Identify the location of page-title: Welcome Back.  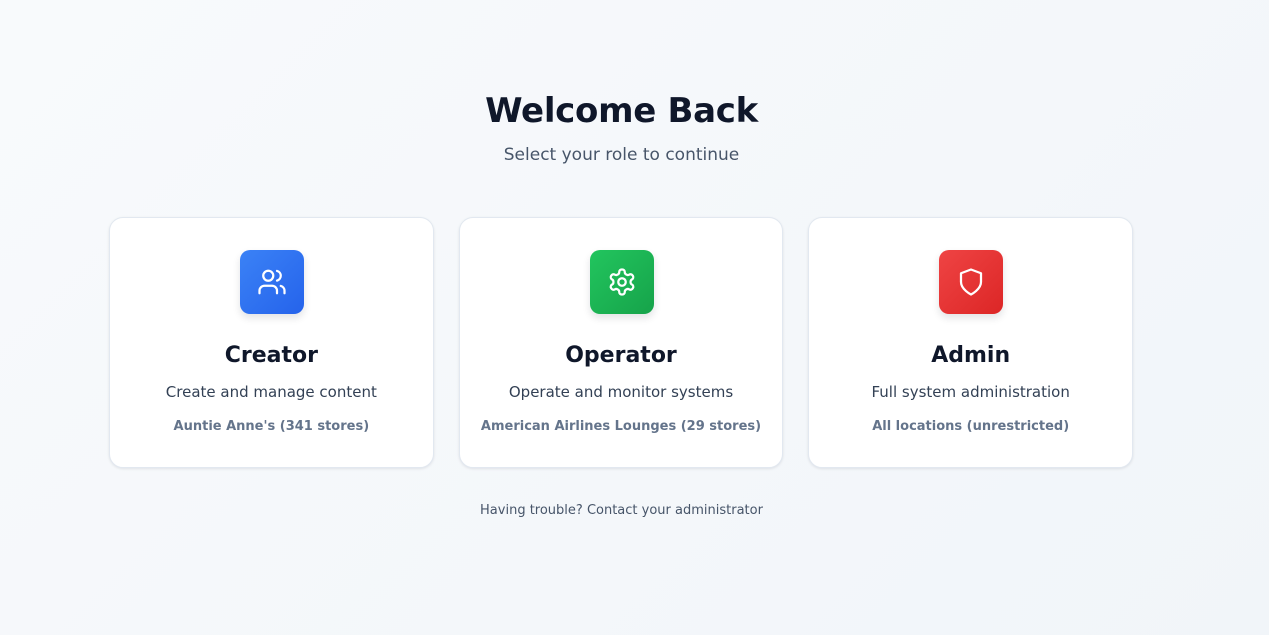
(621, 111).